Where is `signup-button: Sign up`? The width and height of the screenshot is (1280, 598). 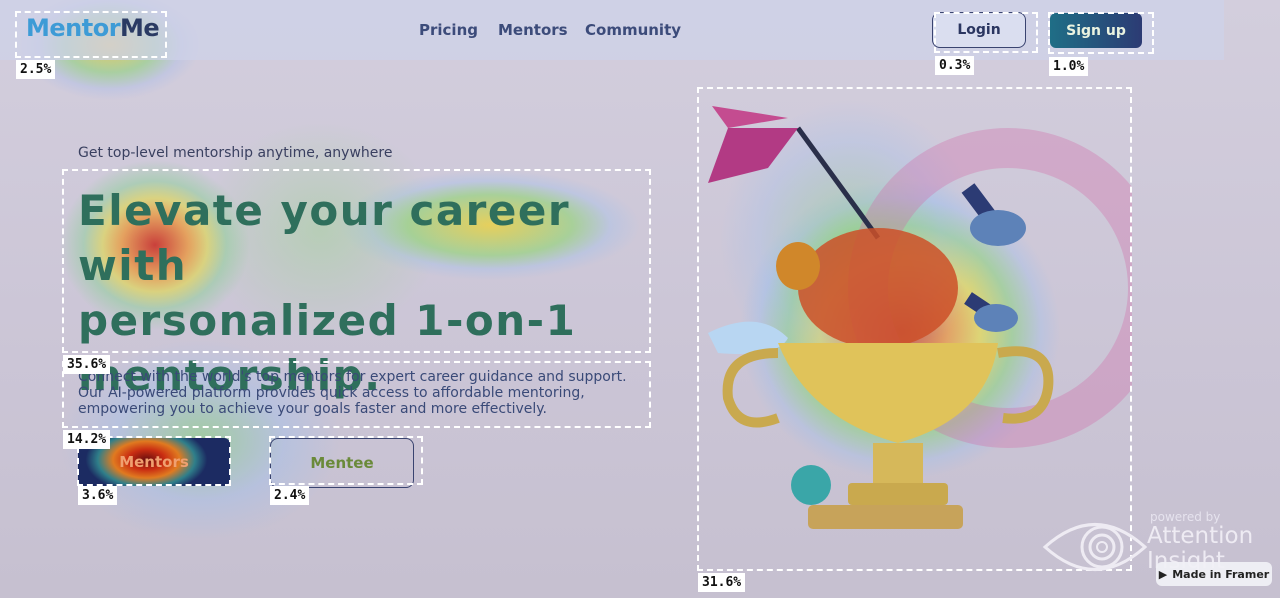
signup-button: Sign up is located at coordinates (1096, 30).